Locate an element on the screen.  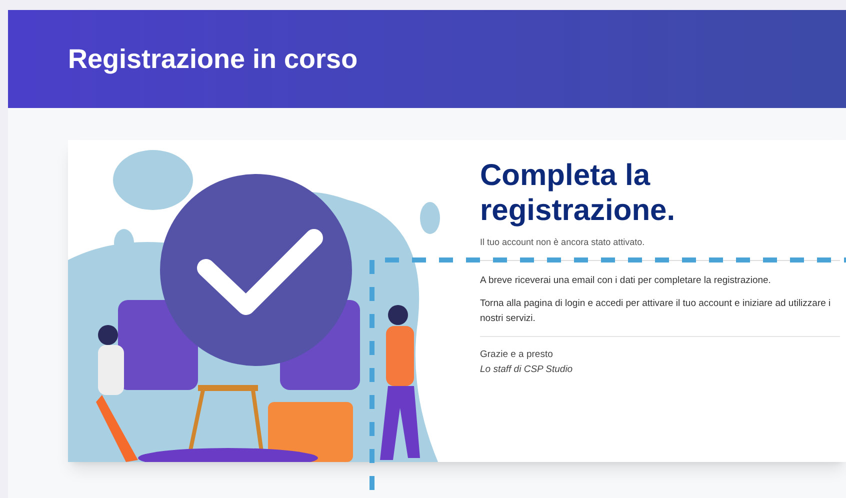
page-title: Registrazione in corso is located at coordinates (213, 59).